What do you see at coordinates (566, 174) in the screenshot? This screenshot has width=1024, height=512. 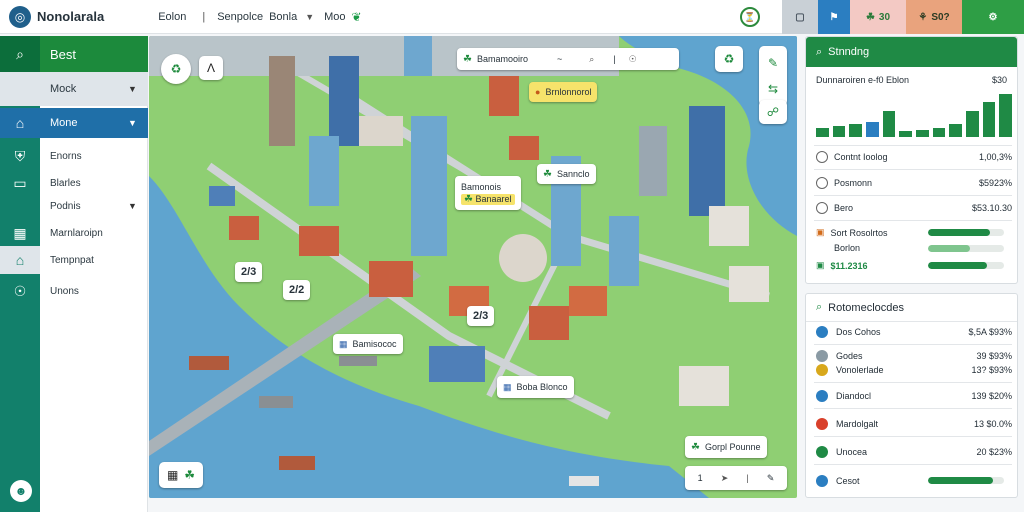 I see `map-label-c: ☘ Sannclo` at bounding box center [566, 174].